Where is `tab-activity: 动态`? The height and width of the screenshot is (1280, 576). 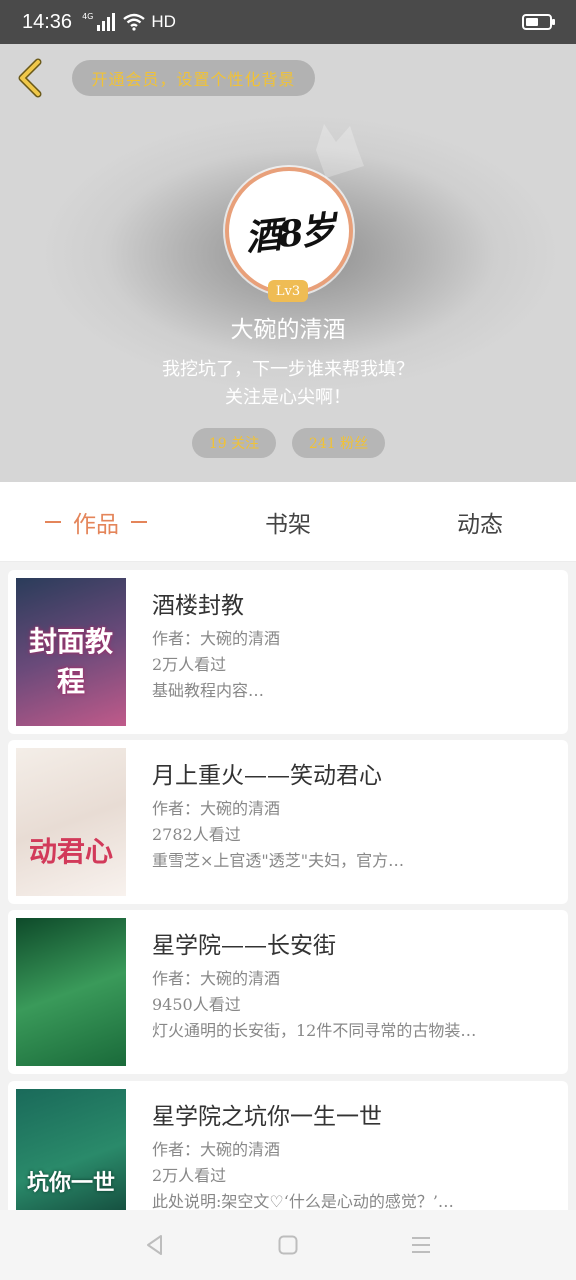 tab-activity: 动态 is located at coordinates (480, 521).